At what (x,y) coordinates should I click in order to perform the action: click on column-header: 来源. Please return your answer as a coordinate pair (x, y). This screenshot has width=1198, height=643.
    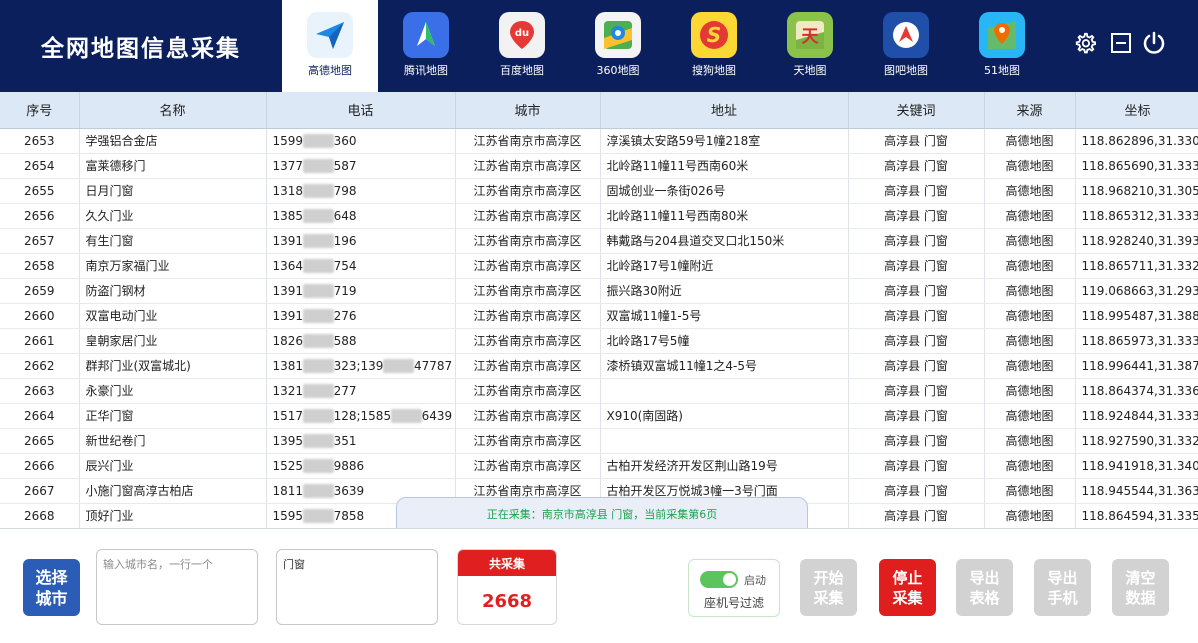
    Looking at the image, I should click on (1030, 110).